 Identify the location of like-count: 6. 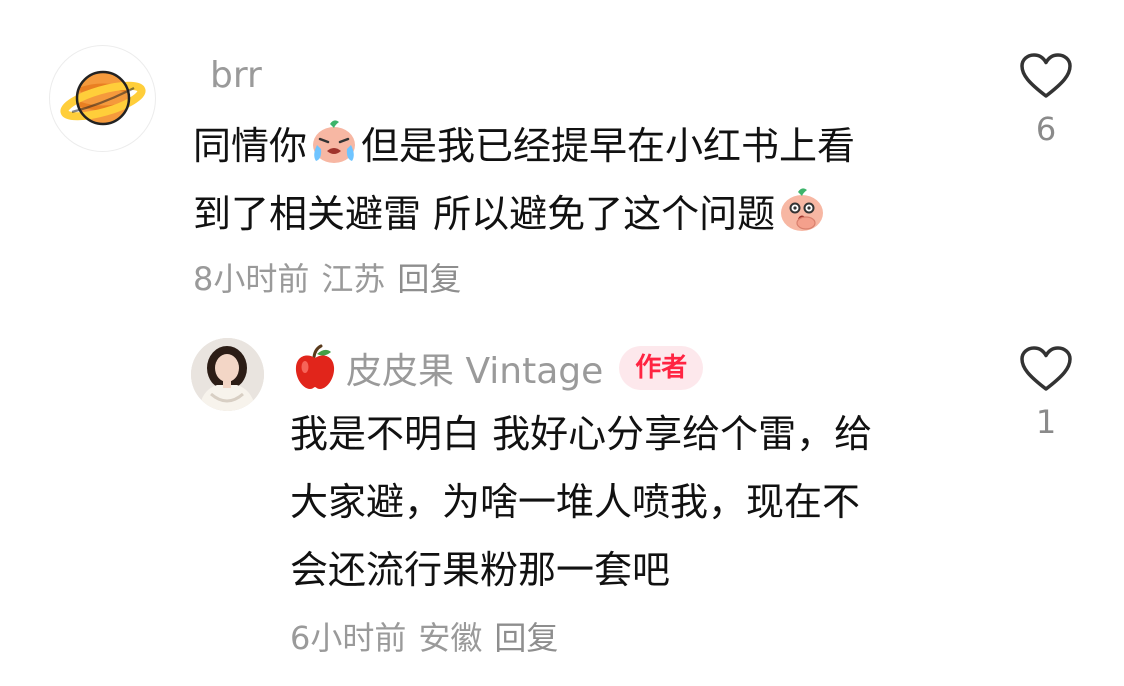
(1046, 129).